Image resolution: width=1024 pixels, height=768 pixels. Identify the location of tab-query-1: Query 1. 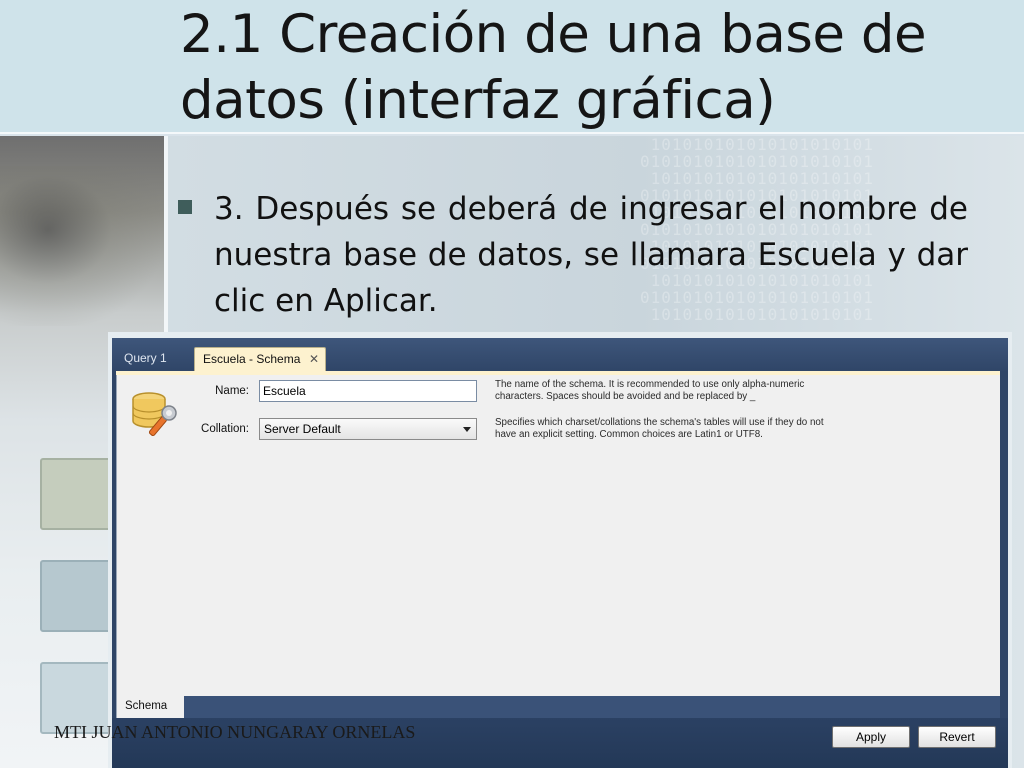
(145, 359).